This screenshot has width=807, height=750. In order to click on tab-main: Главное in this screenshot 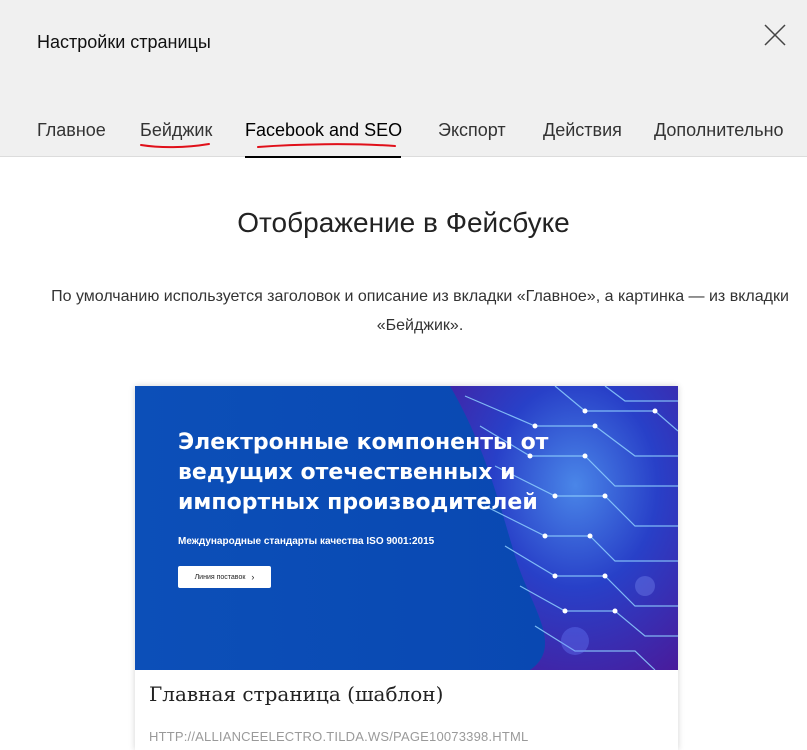, I will do `click(71, 137)`.